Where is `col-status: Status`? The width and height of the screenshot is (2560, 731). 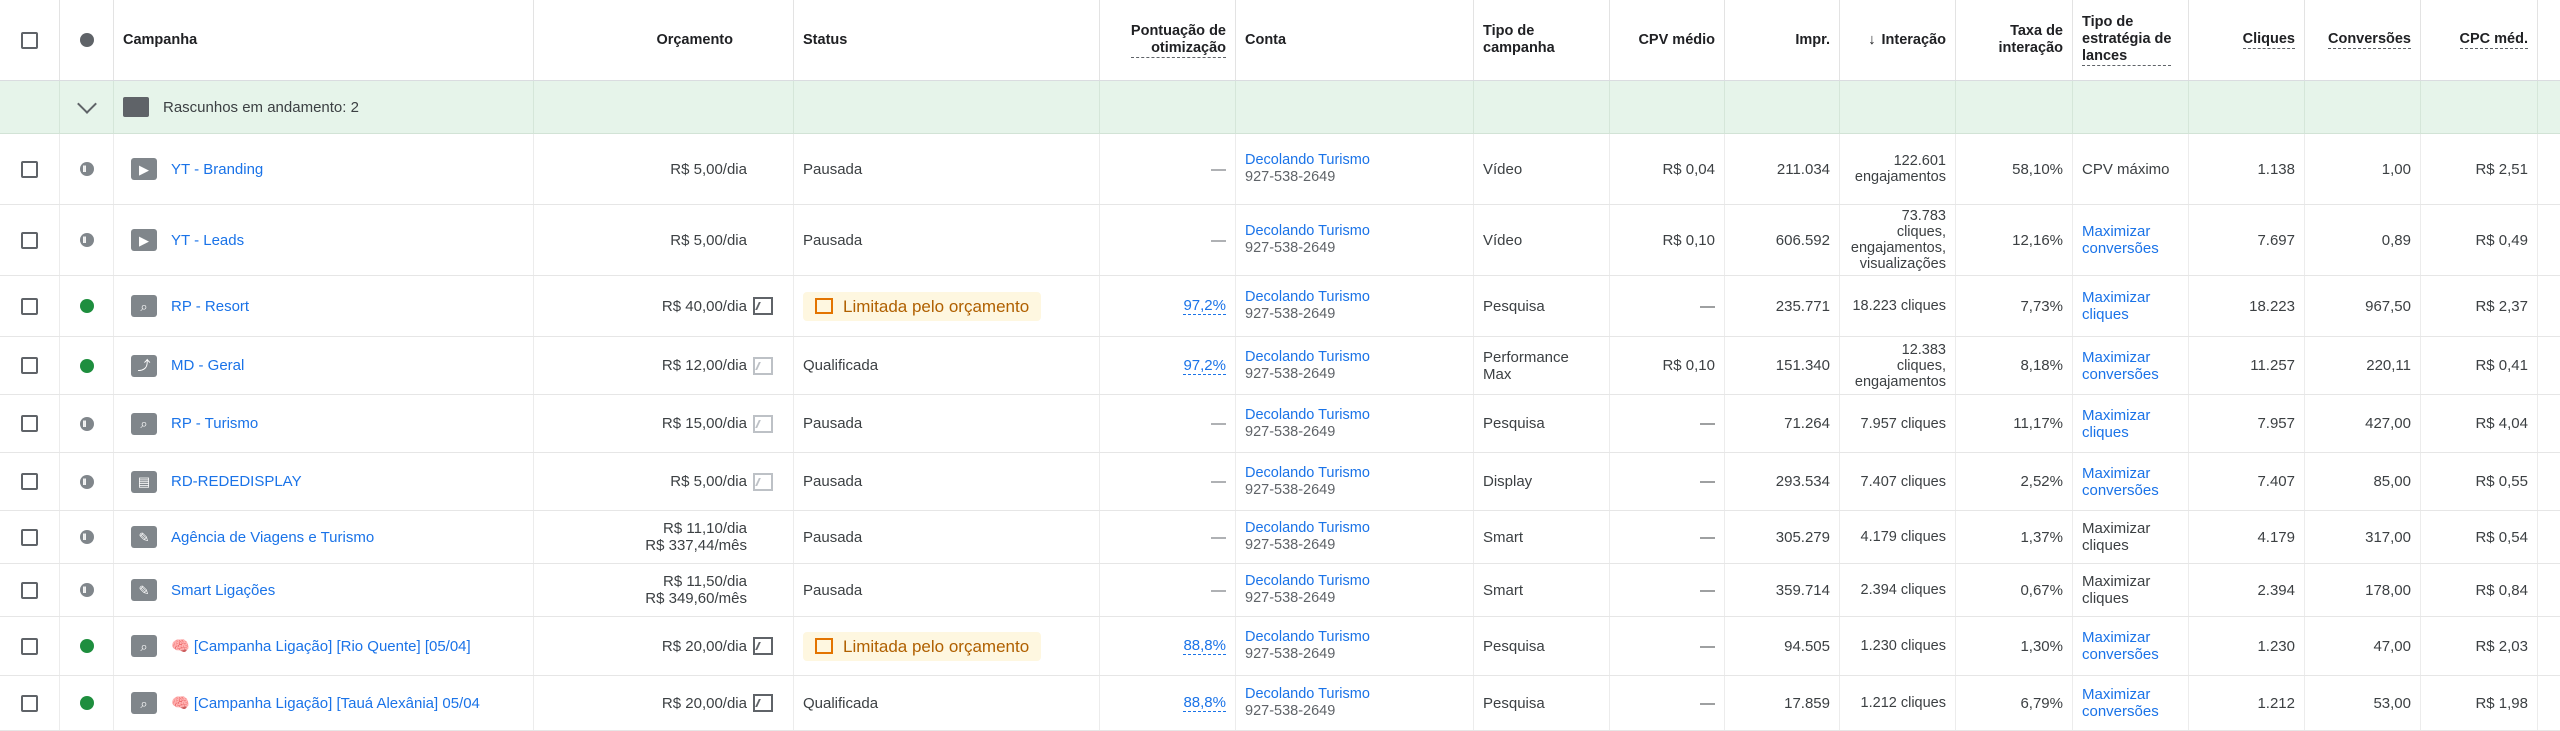 col-status: Status is located at coordinates (947, 40).